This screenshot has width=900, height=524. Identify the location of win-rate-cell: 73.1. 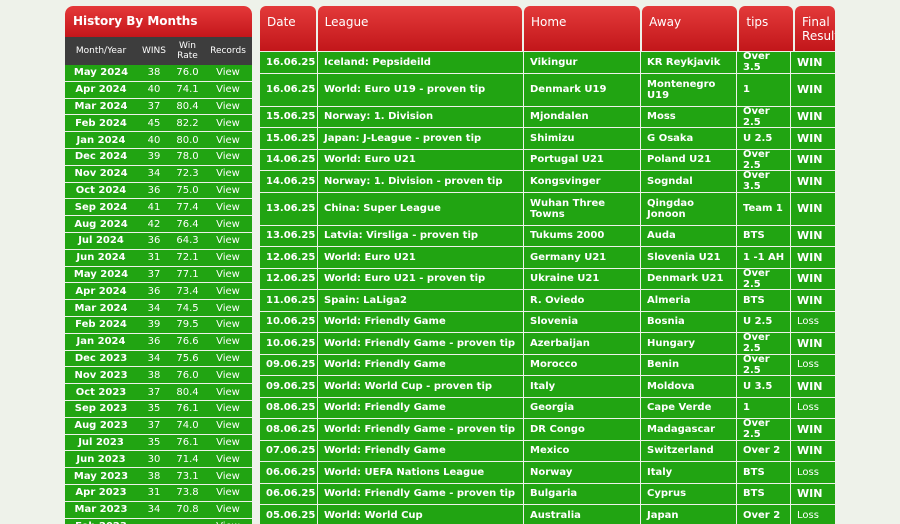
(187, 476).